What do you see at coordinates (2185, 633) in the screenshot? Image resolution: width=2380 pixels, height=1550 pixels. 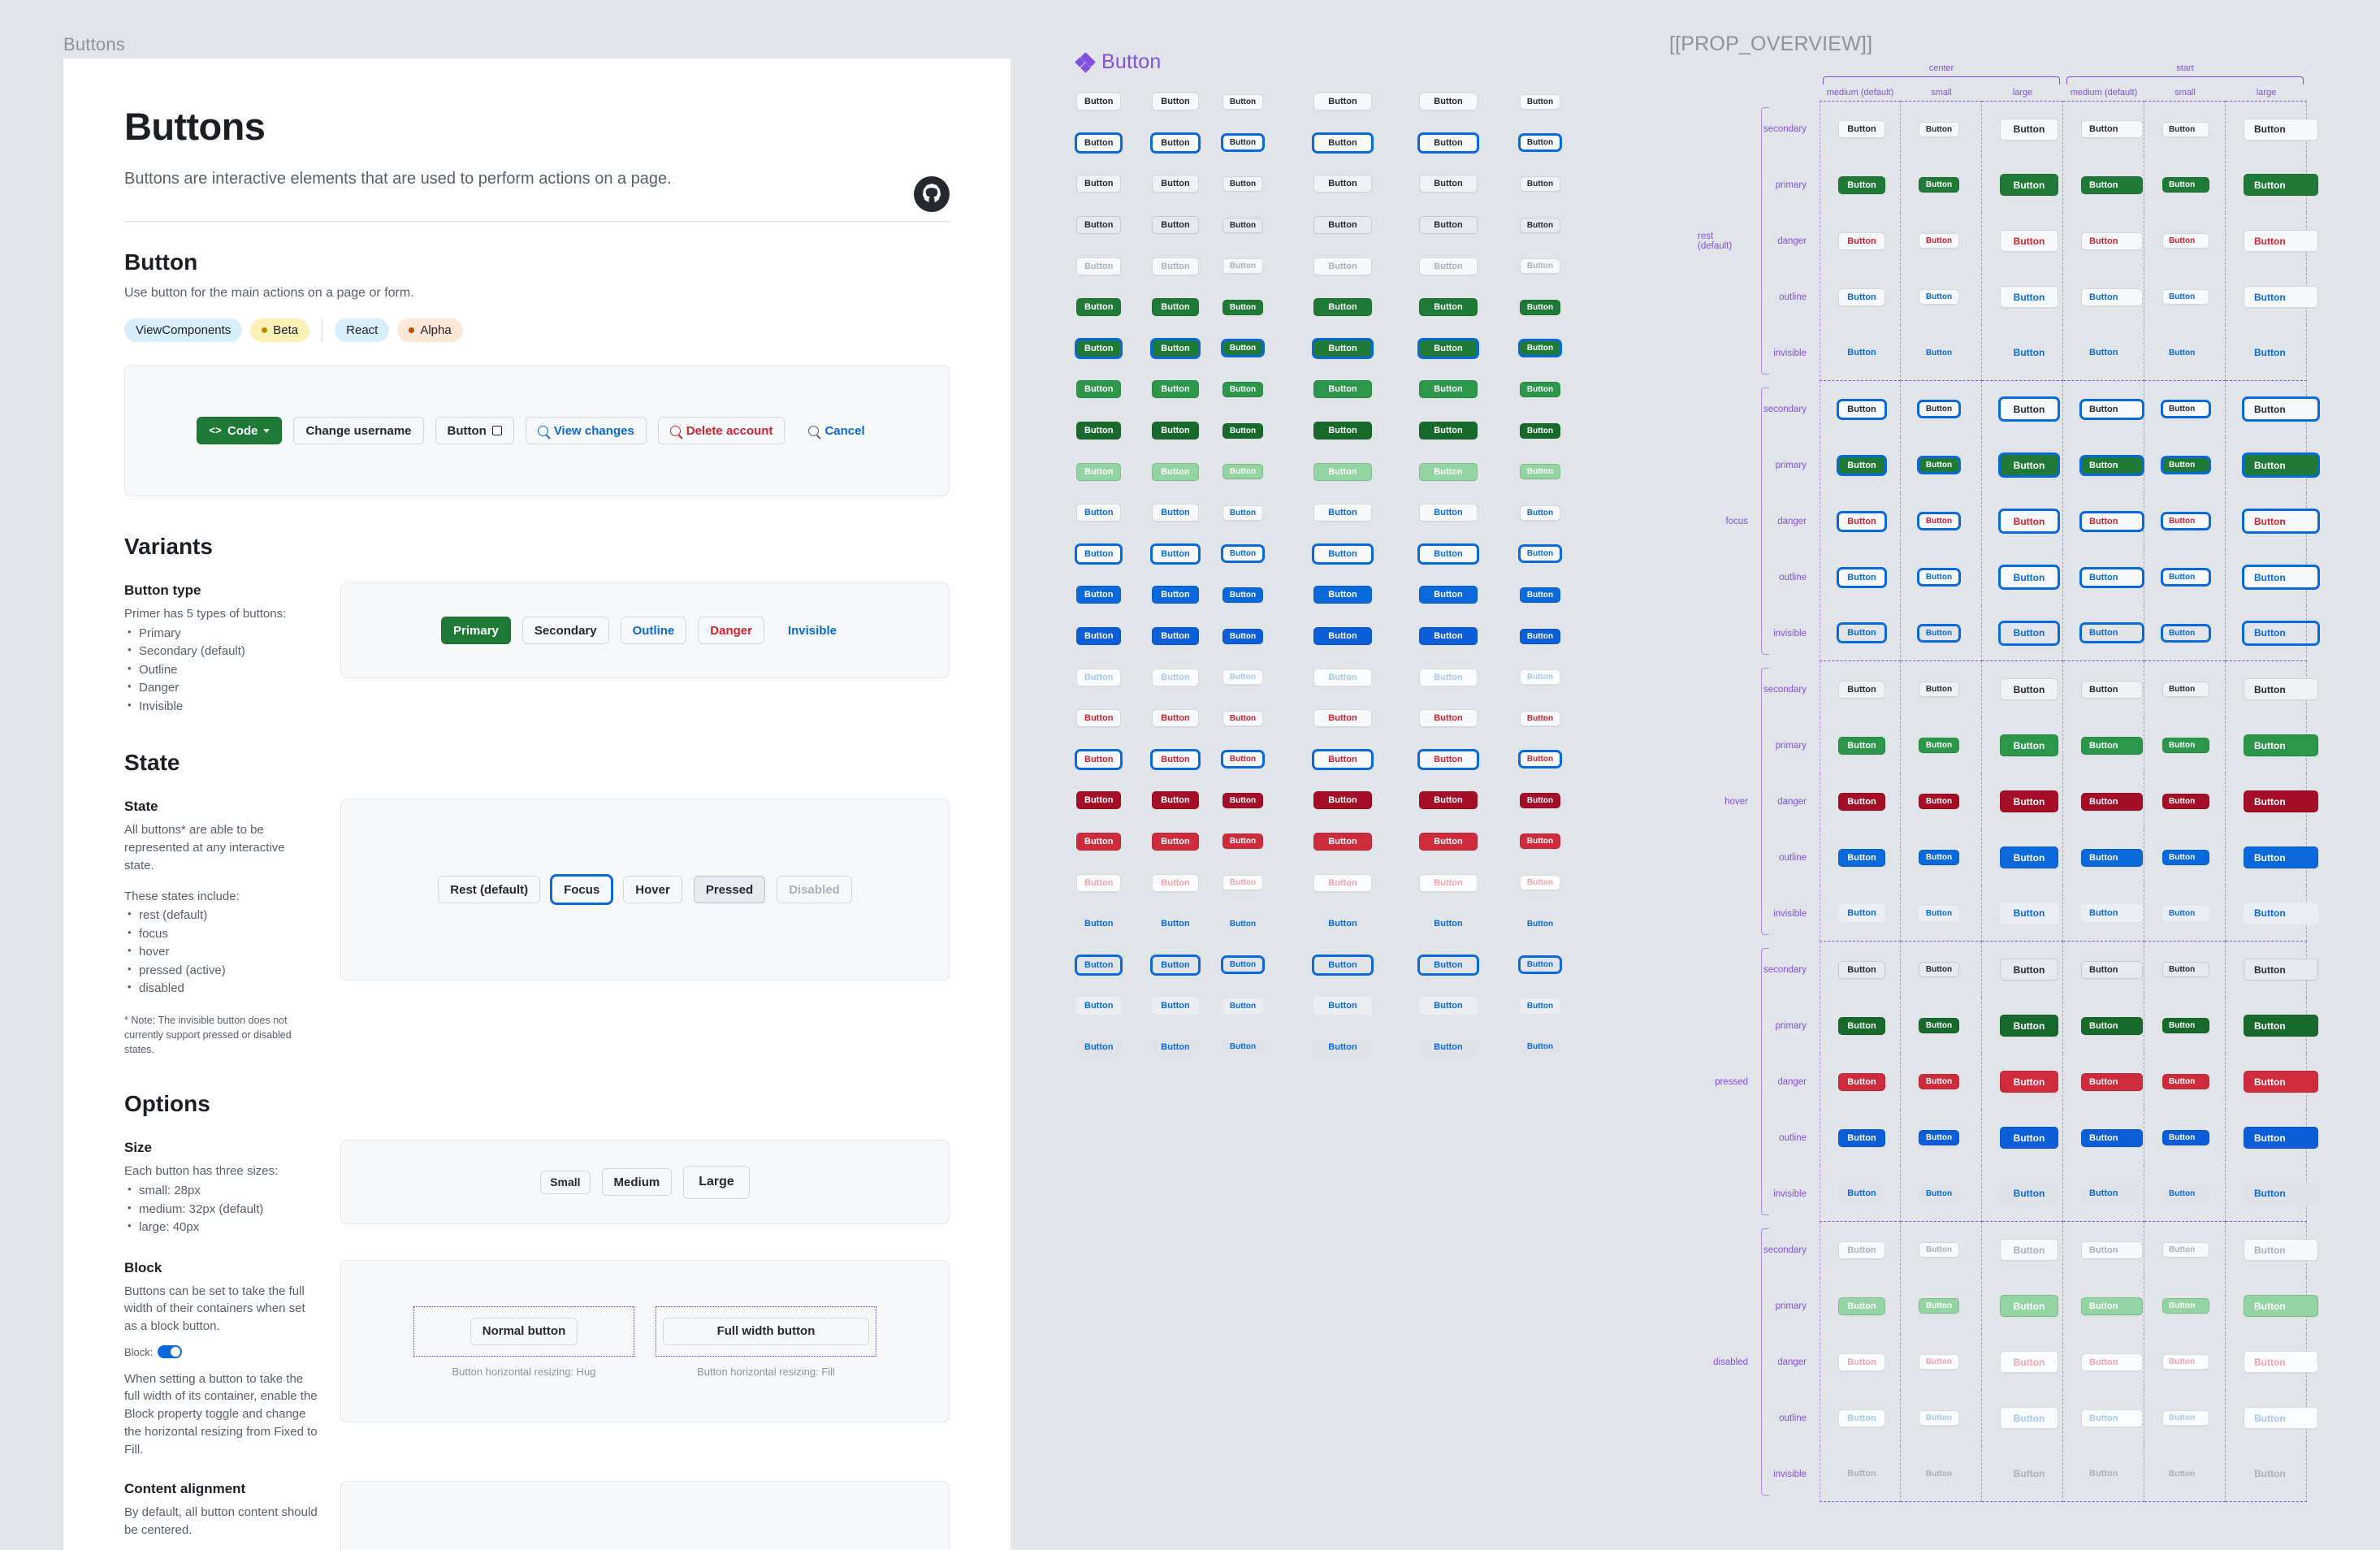 I see `overview-button-focus-invisible-small: Button` at bounding box center [2185, 633].